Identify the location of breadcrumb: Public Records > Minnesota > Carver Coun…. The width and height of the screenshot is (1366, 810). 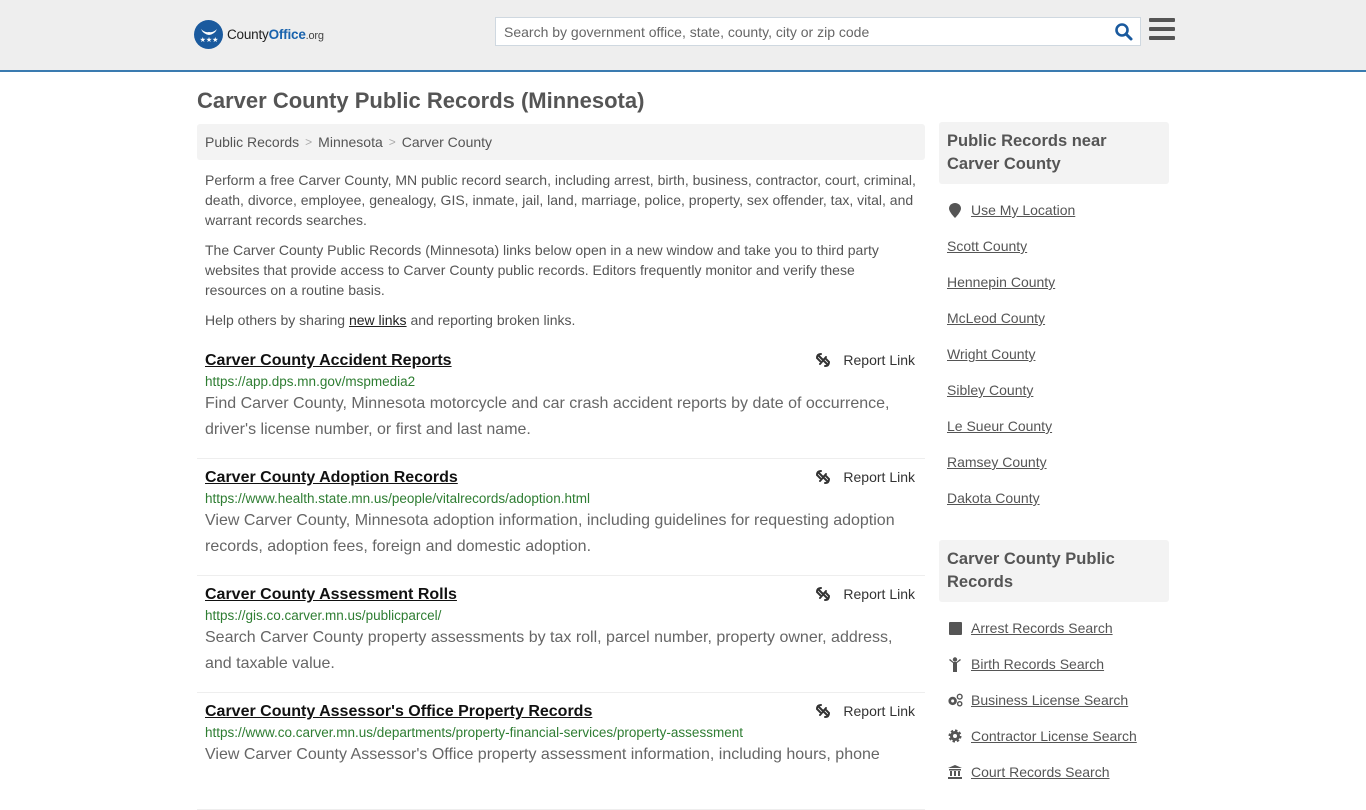
(561, 142).